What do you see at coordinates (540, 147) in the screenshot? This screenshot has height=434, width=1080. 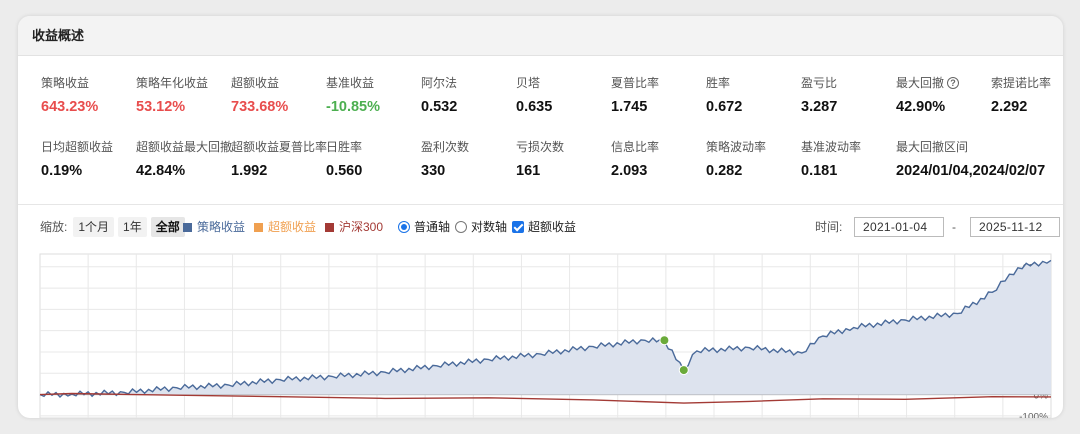 I see `metric-label-text: 亏损次数` at bounding box center [540, 147].